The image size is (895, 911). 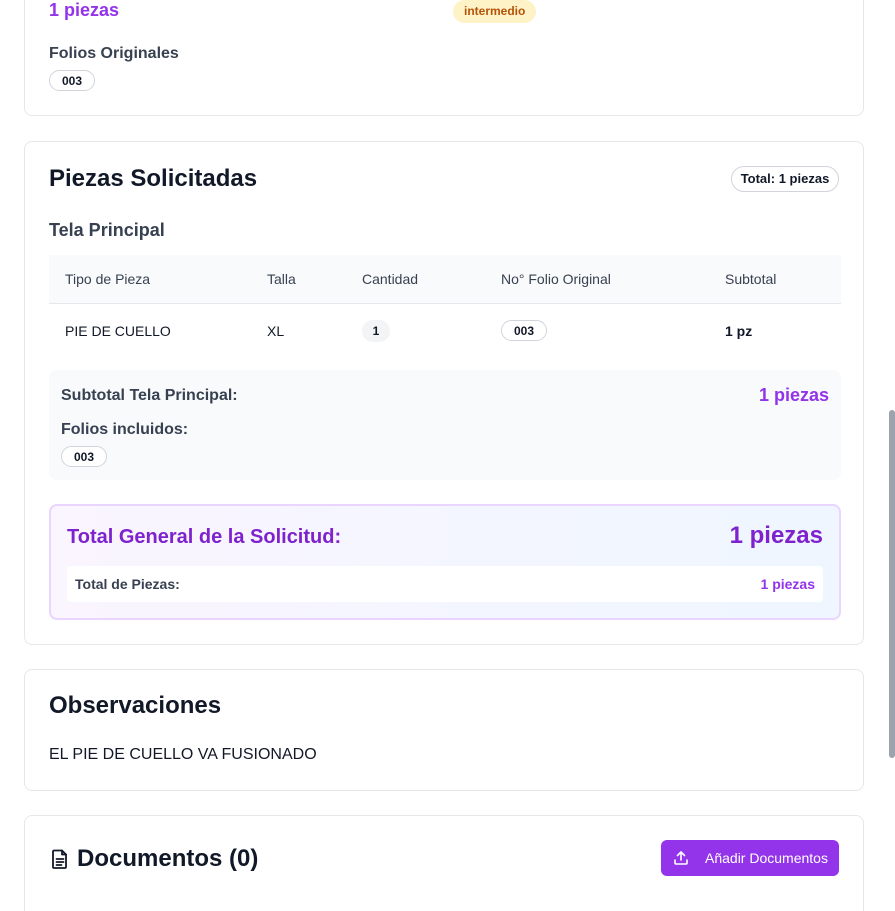 I want to click on total-general-value: 1 piezas, so click(x=776, y=535).